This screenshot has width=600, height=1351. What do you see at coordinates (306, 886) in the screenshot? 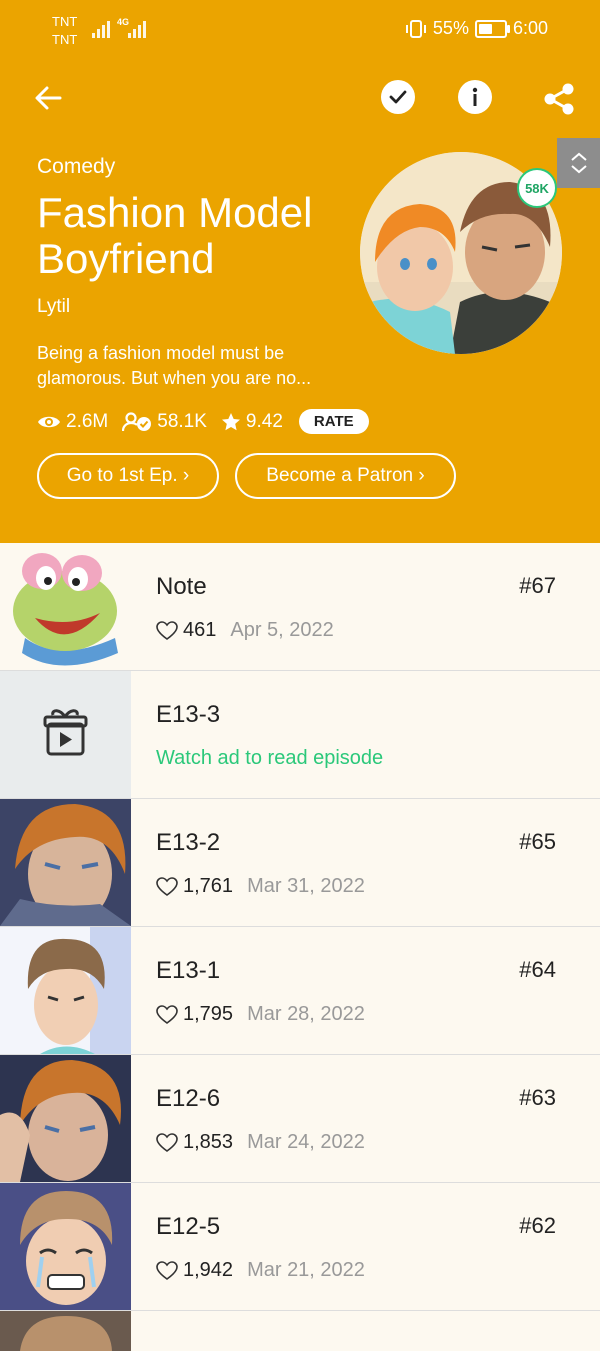
I see `episode-date: Mar 31, 2022` at bounding box center [306, 886].